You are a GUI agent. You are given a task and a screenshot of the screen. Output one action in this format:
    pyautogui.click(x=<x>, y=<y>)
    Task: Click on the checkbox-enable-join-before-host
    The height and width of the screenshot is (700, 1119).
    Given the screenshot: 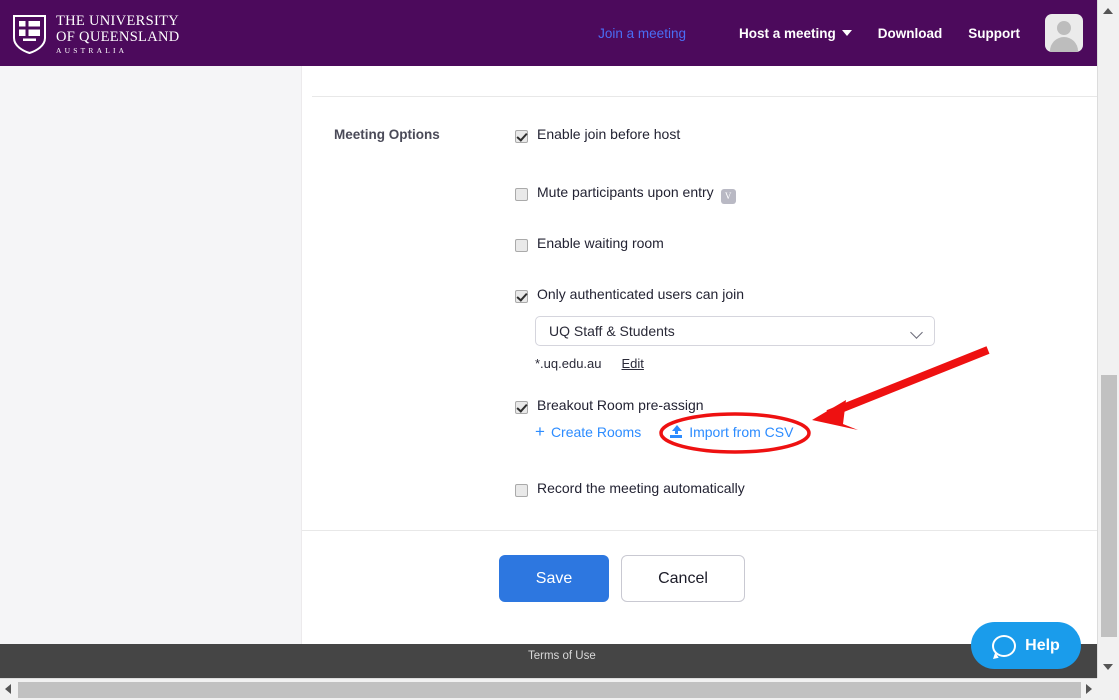 What is the action you would take?
    pyautogui.click(x=521, y=136)
    